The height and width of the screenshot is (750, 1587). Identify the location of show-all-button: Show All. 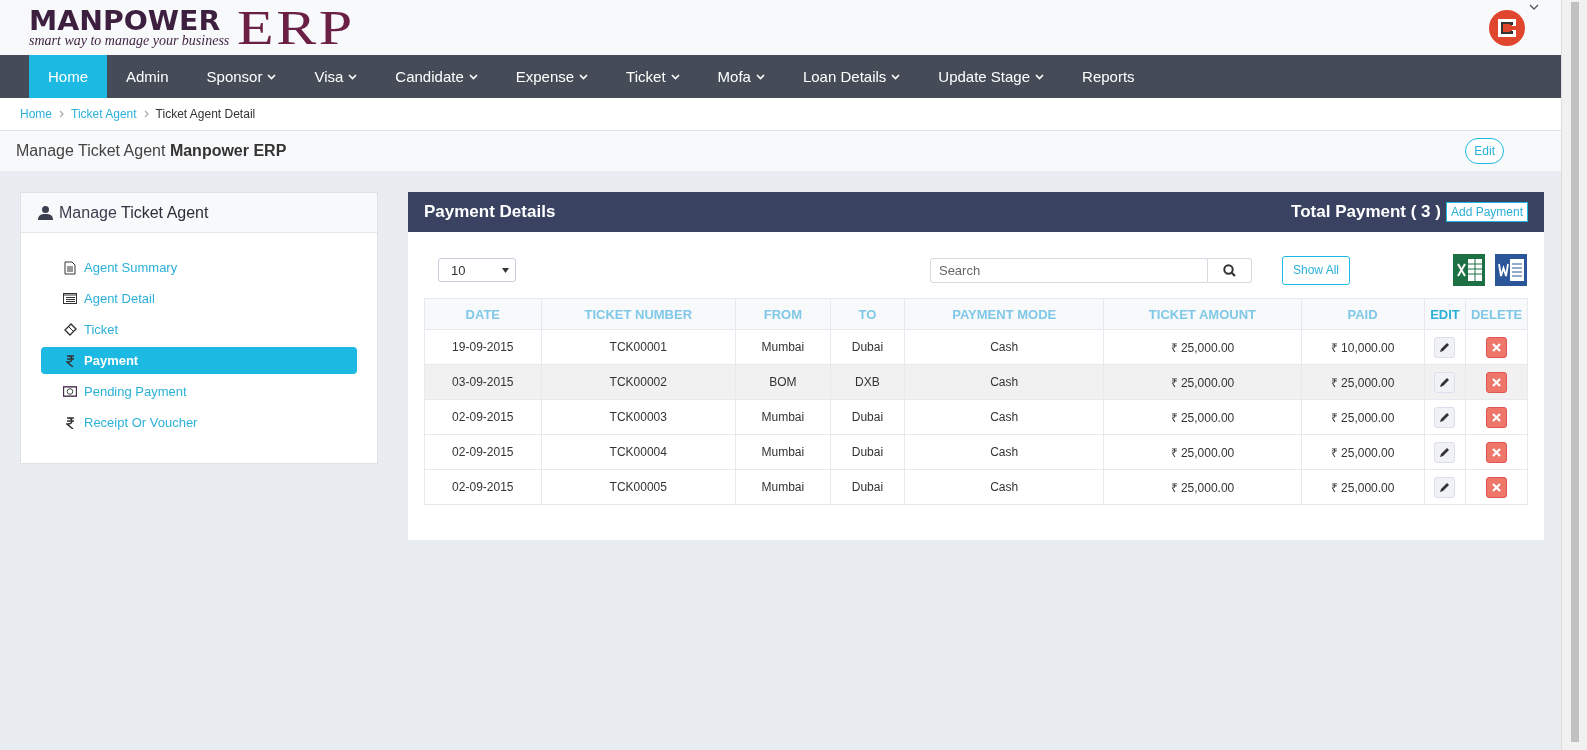
(1315, 270).